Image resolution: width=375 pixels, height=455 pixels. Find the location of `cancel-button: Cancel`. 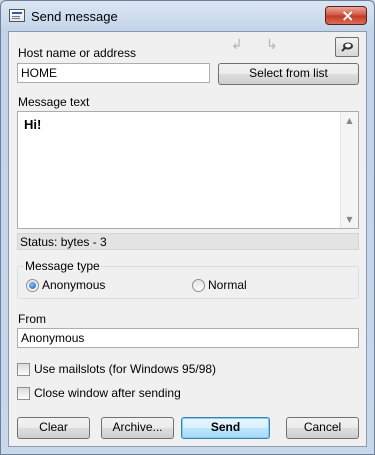

cancel-button: Cancel is located at coordinates (322, 428).